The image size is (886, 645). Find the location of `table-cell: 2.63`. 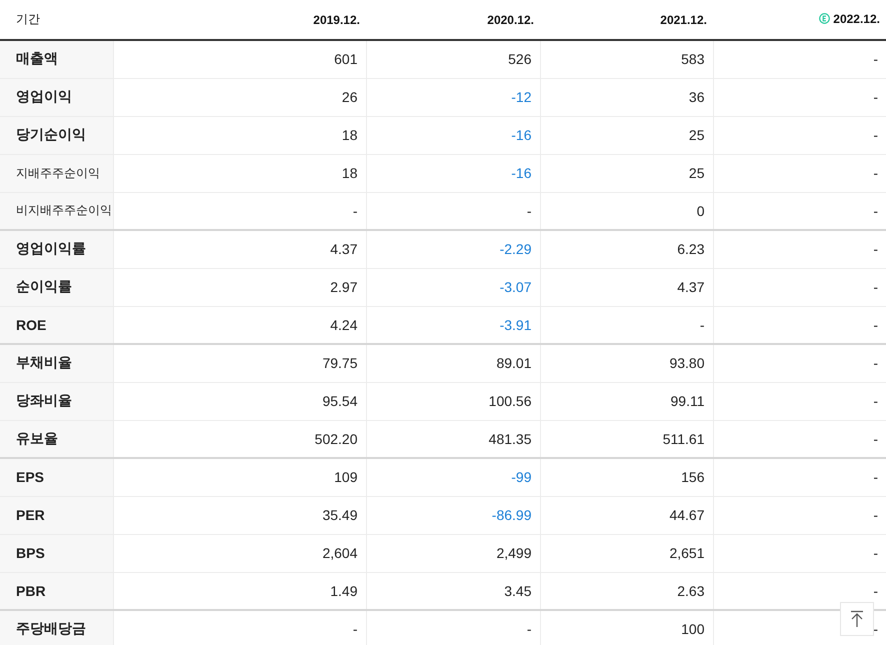

table-cell: 2.63 is located at coordinates (626, 591).